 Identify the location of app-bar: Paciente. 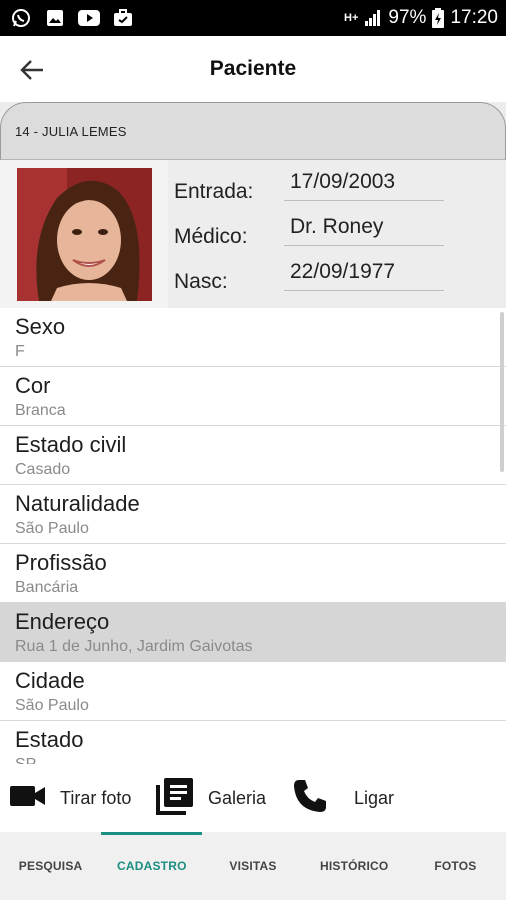
(253, 69).